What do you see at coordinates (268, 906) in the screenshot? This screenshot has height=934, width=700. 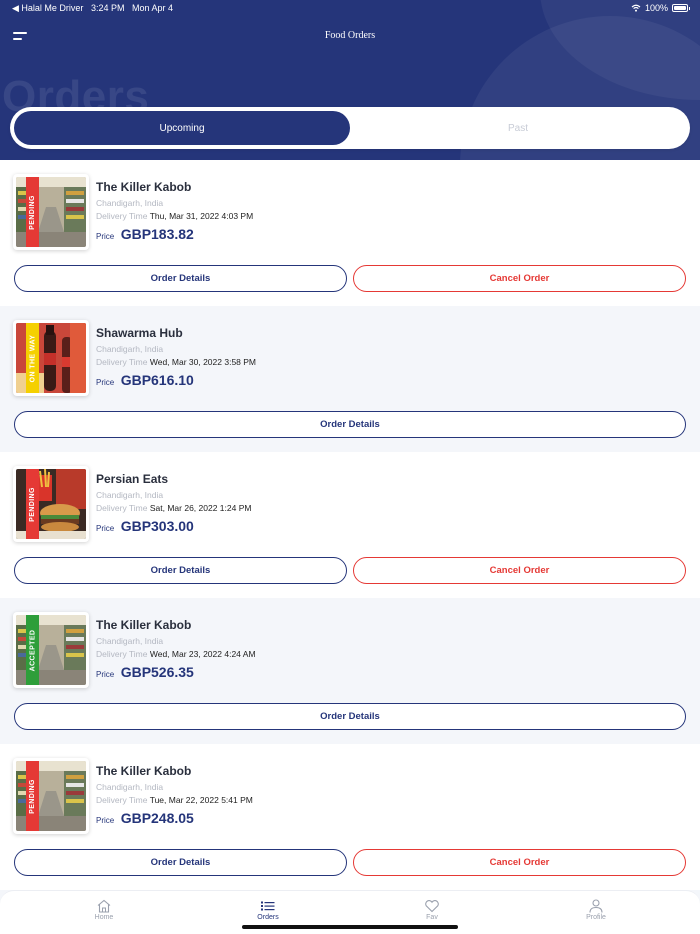 I see `list-icon` at bounding box center [268, 906].